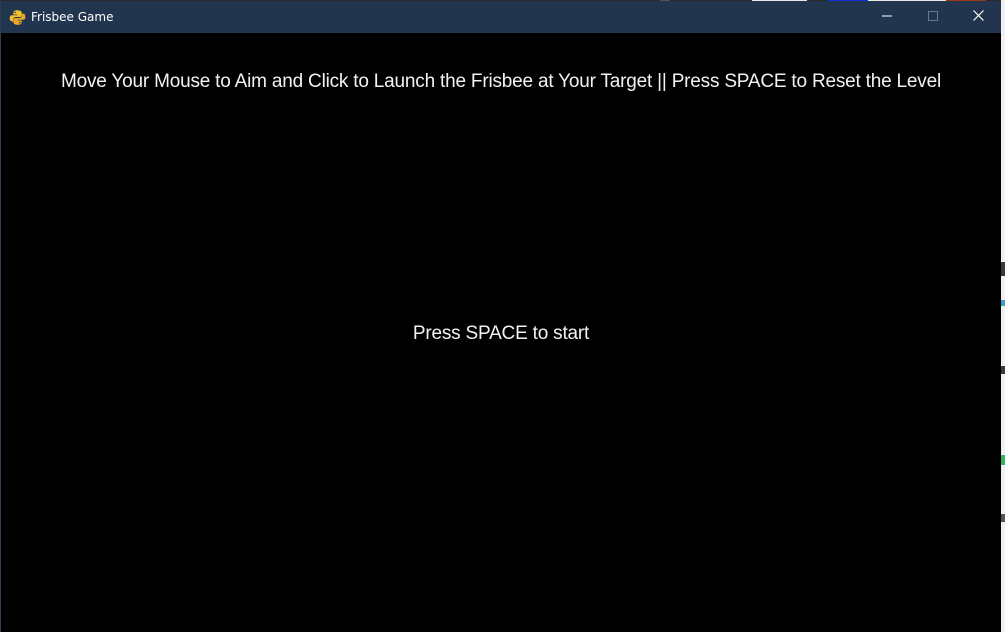  I want to click on maximize-button, so click(933, 17).